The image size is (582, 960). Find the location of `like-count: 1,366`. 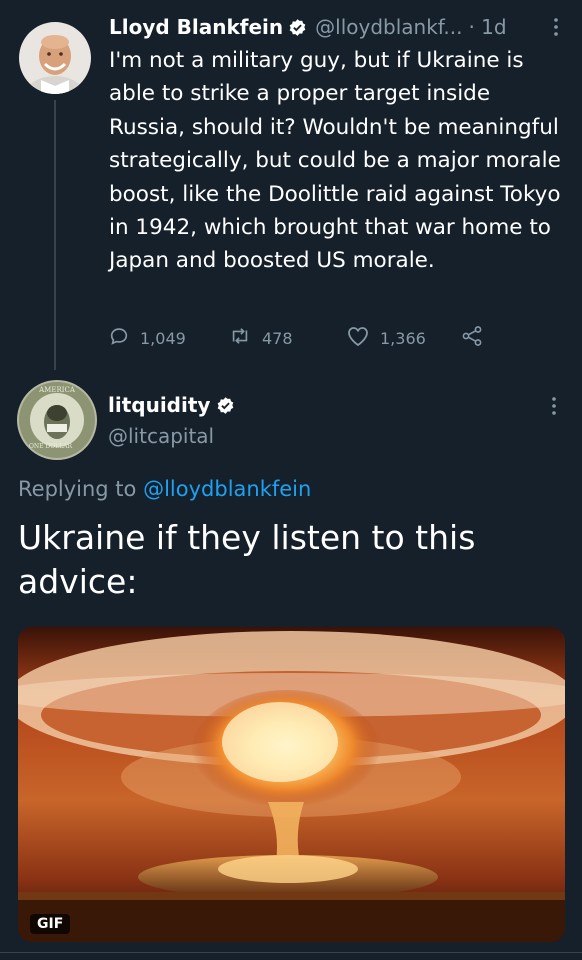

like-count: 1,366 is located at coordinates (403, 338).